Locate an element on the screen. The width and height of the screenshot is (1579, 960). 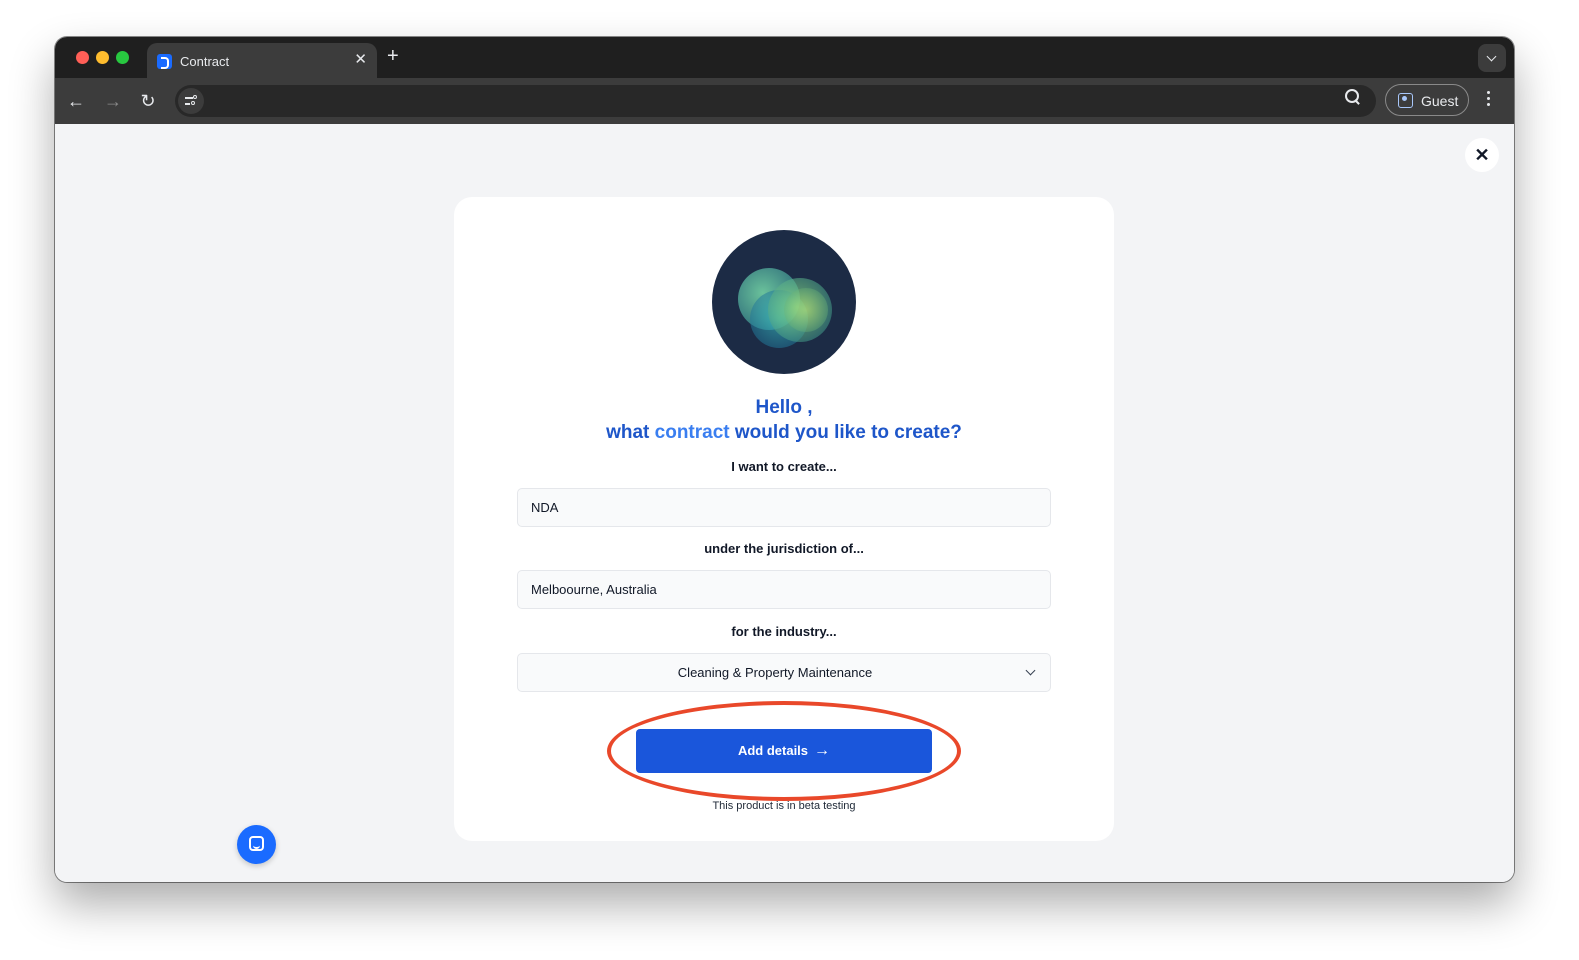
industry-select: Cleaning & Property Maintenance is located at coordinates (784, 672).